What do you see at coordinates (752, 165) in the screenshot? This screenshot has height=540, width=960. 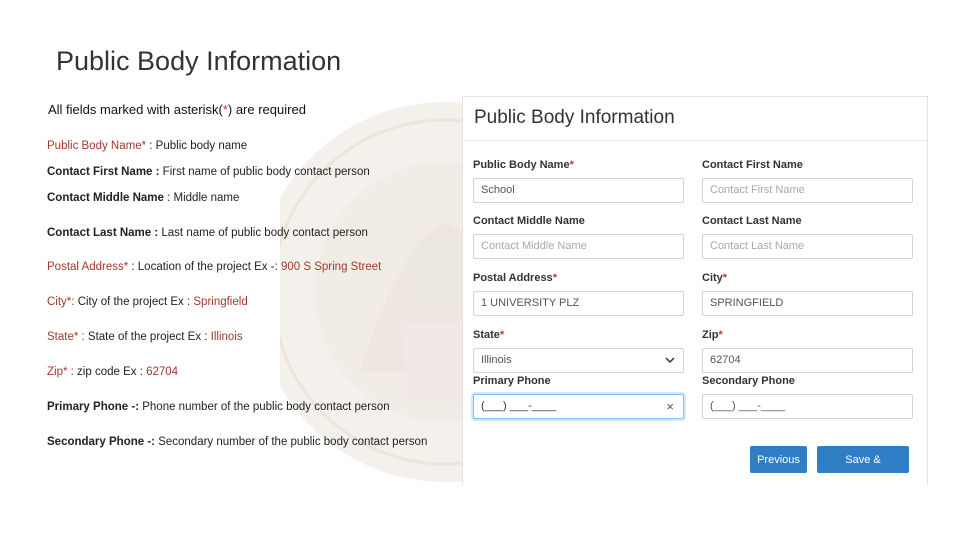 I see `contact-first-name-label: Contact First Name` at bounding box center [752, 165].